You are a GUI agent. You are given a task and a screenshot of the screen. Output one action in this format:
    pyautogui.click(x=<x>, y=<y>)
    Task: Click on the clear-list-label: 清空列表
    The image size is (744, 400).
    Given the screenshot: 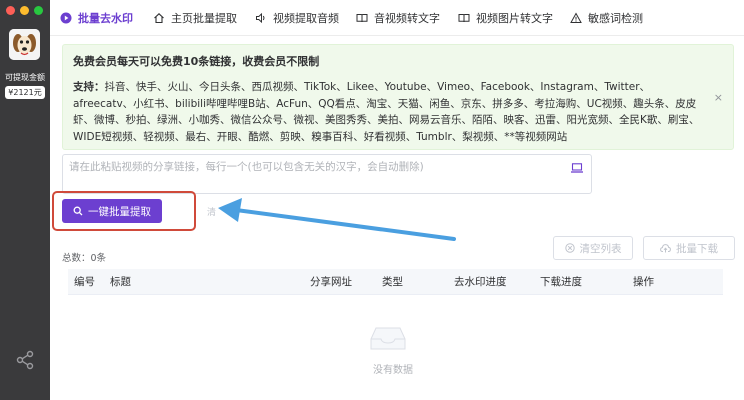 What is the action you would take?
    pyautogui.click(x=600, y=248)
    